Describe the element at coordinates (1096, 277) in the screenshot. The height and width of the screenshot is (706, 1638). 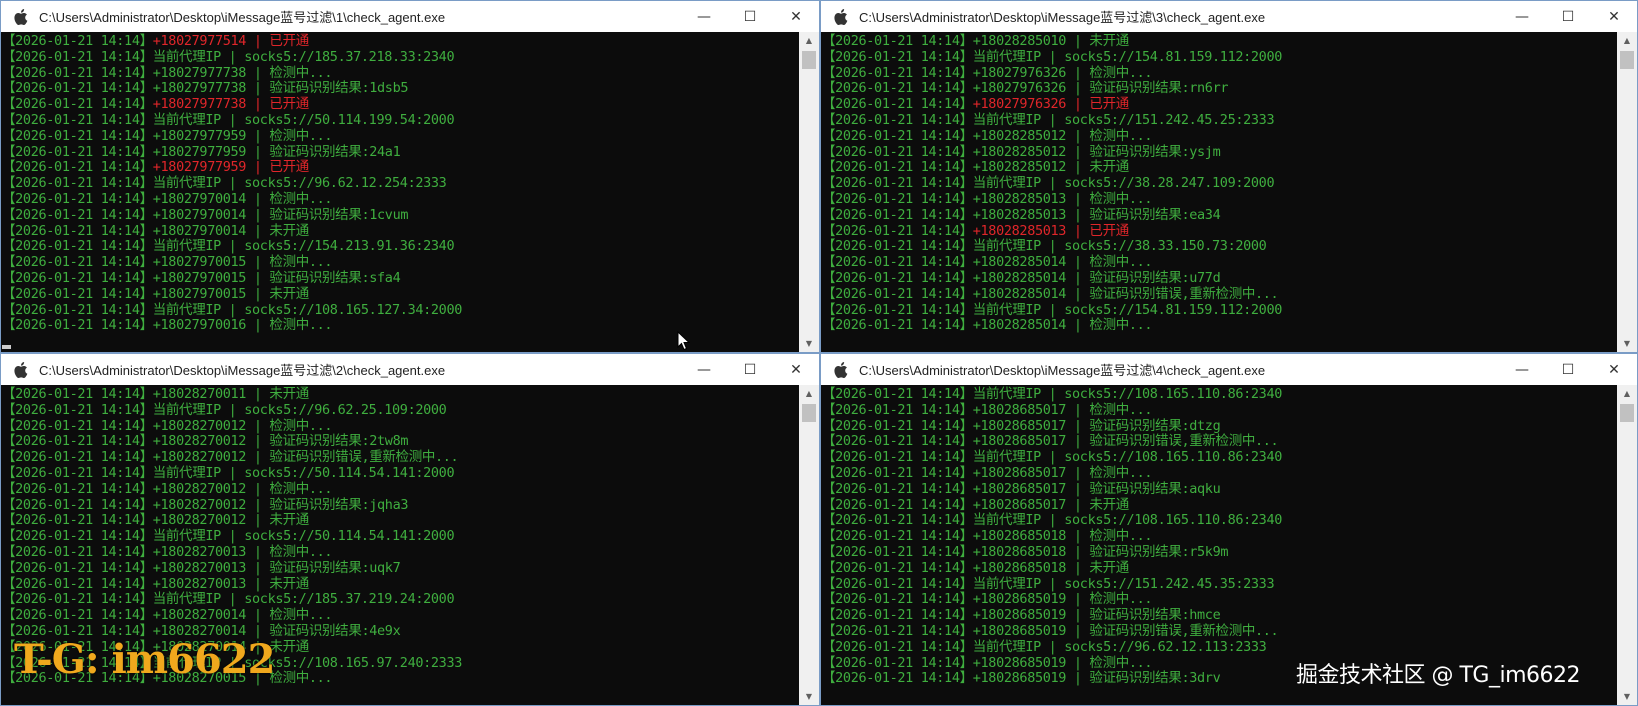
I see `log-message: +18028285014 | 验证码识别结果:u77d` at that location.